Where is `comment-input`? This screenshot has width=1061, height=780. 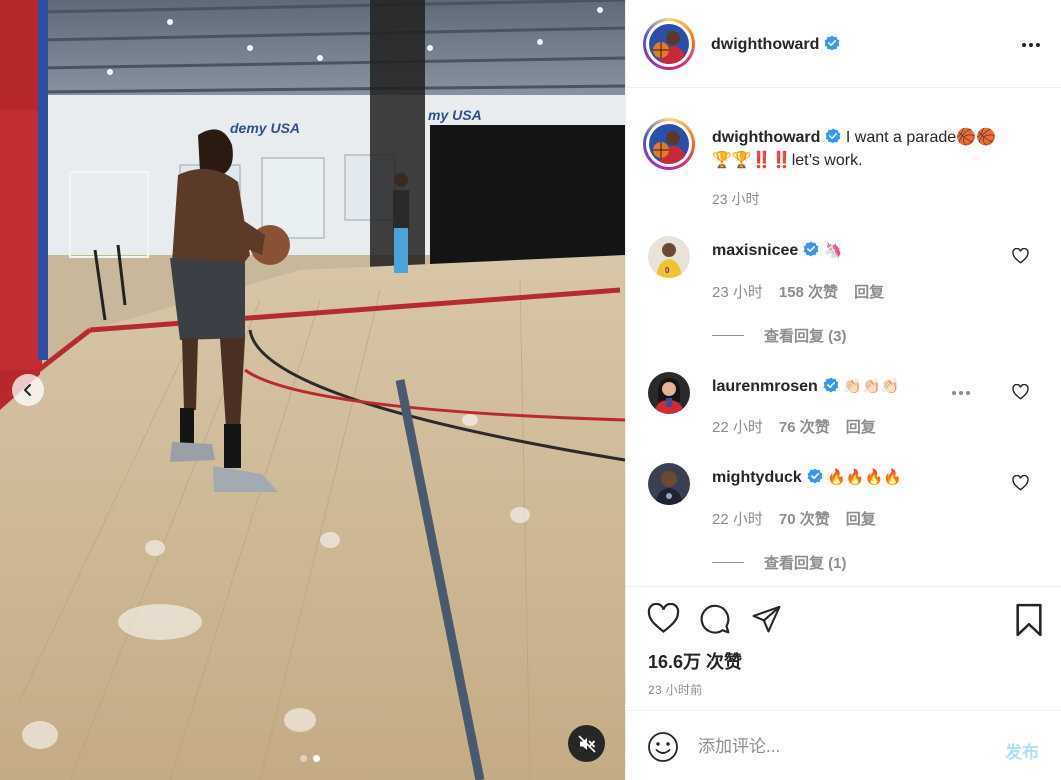 comment-input is located at coordinates (838, 747).